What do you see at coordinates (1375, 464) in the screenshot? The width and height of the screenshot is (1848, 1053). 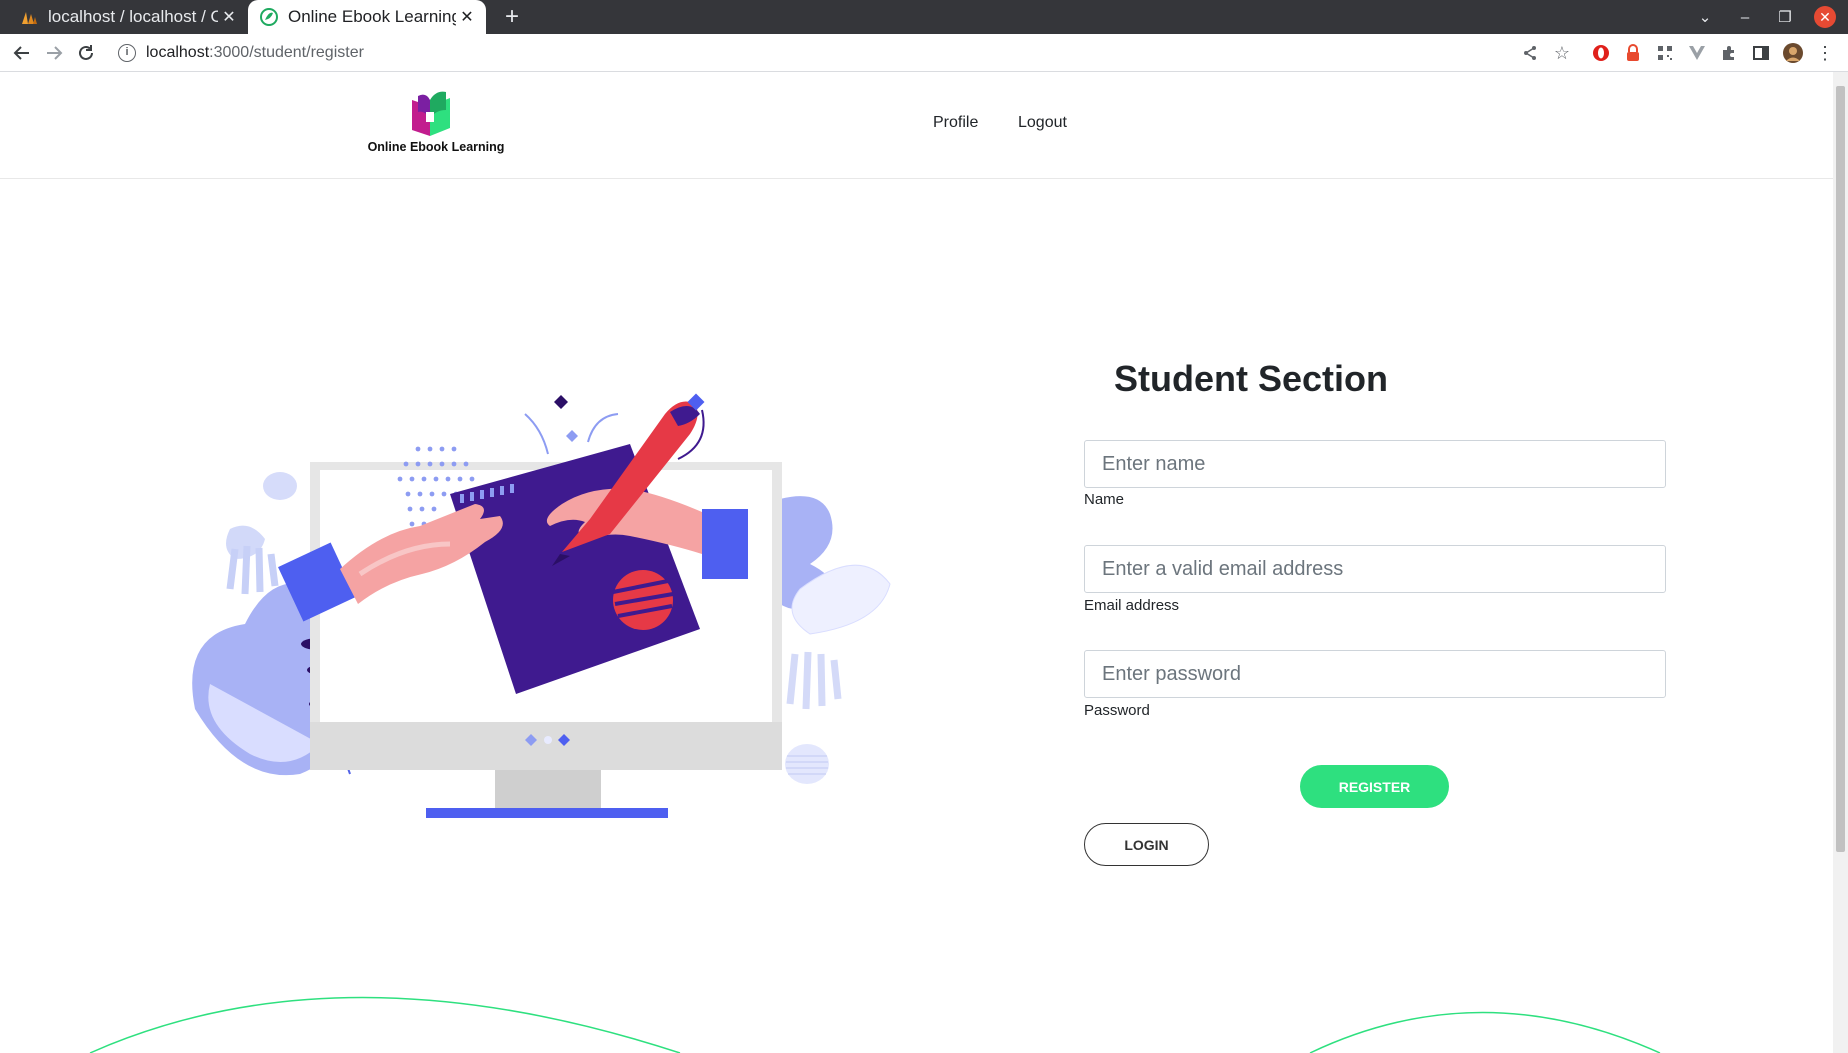 I see `name-input` at bounding box center [1375, 464].